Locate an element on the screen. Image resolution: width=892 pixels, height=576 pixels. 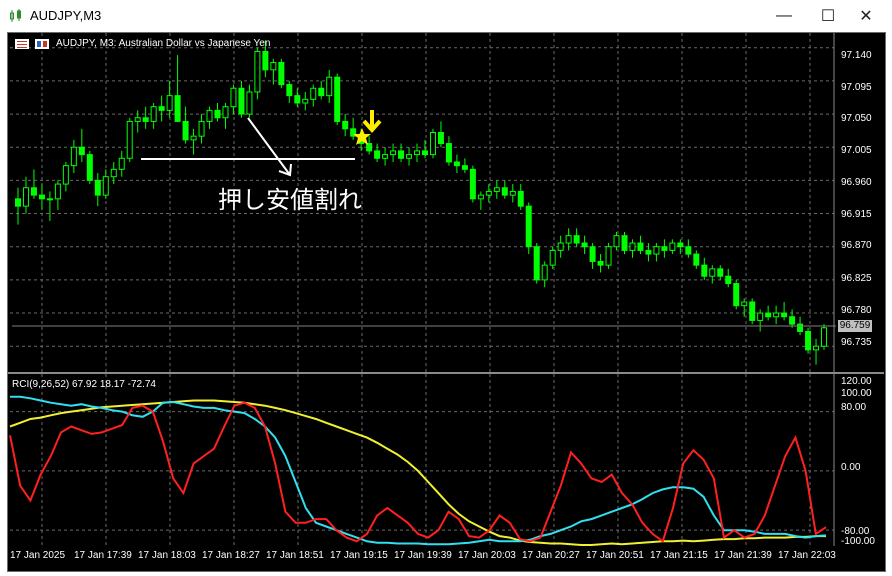
time-tick: 17 Jan 19:39 is located at coordinates (423, 555).